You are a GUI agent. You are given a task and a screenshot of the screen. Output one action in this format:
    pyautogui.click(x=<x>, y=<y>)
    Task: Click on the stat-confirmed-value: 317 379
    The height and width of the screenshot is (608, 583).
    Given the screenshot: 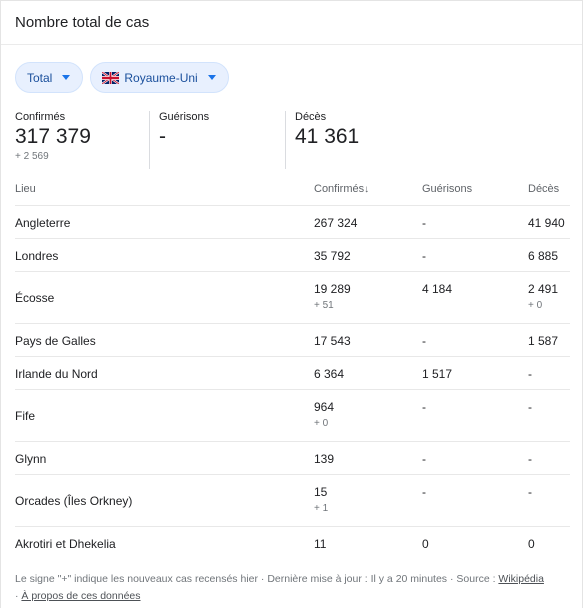 What is the action you would take?
    pyautogui.click(x=53, y=136)
    